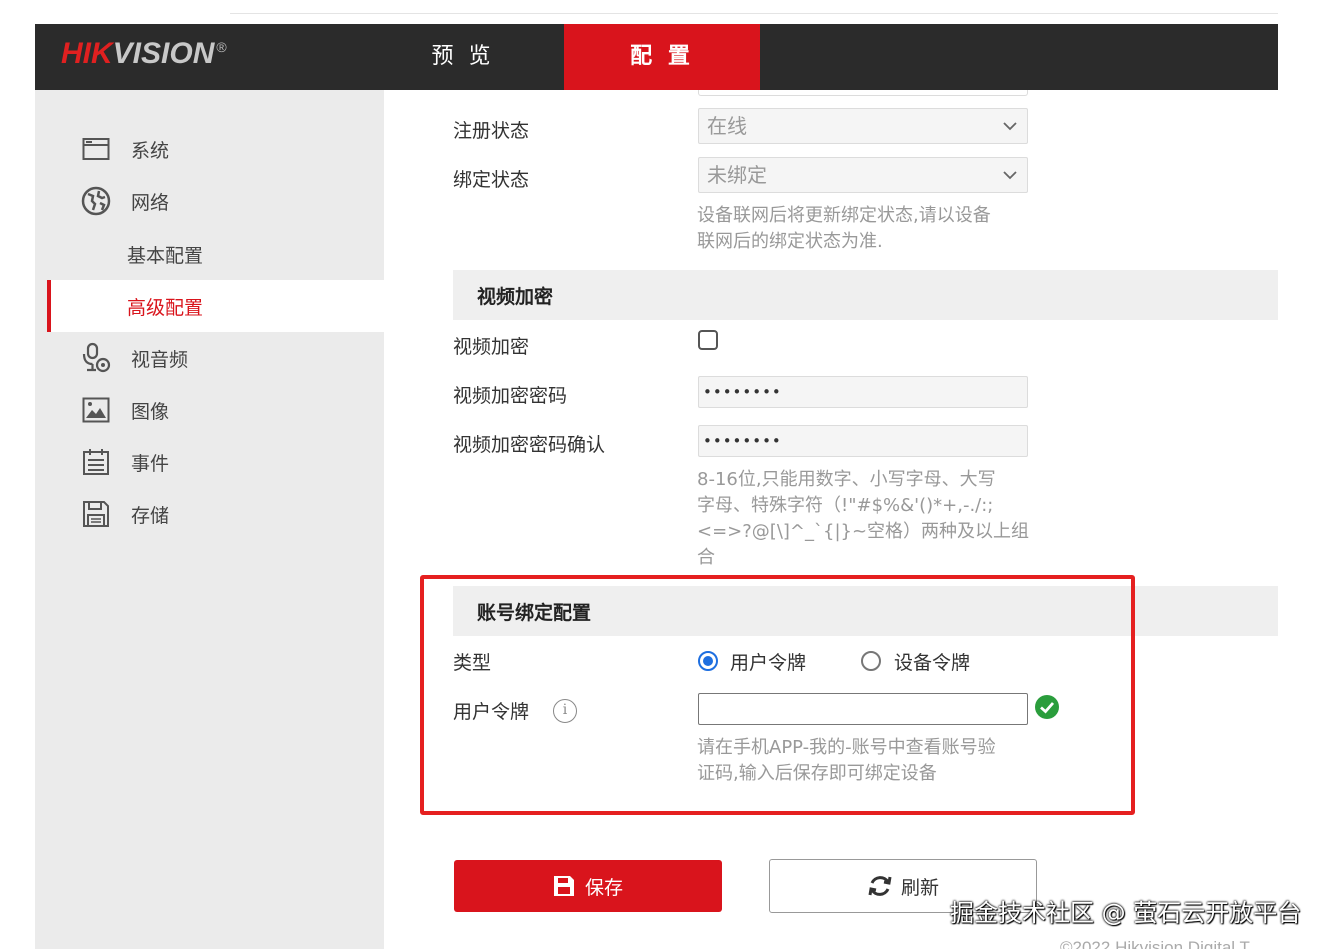  What do you see at coordinates (165, 307) in the screenshot?
I see `sidebar-item-label: 高级配置` at bounding box center [165, 307].